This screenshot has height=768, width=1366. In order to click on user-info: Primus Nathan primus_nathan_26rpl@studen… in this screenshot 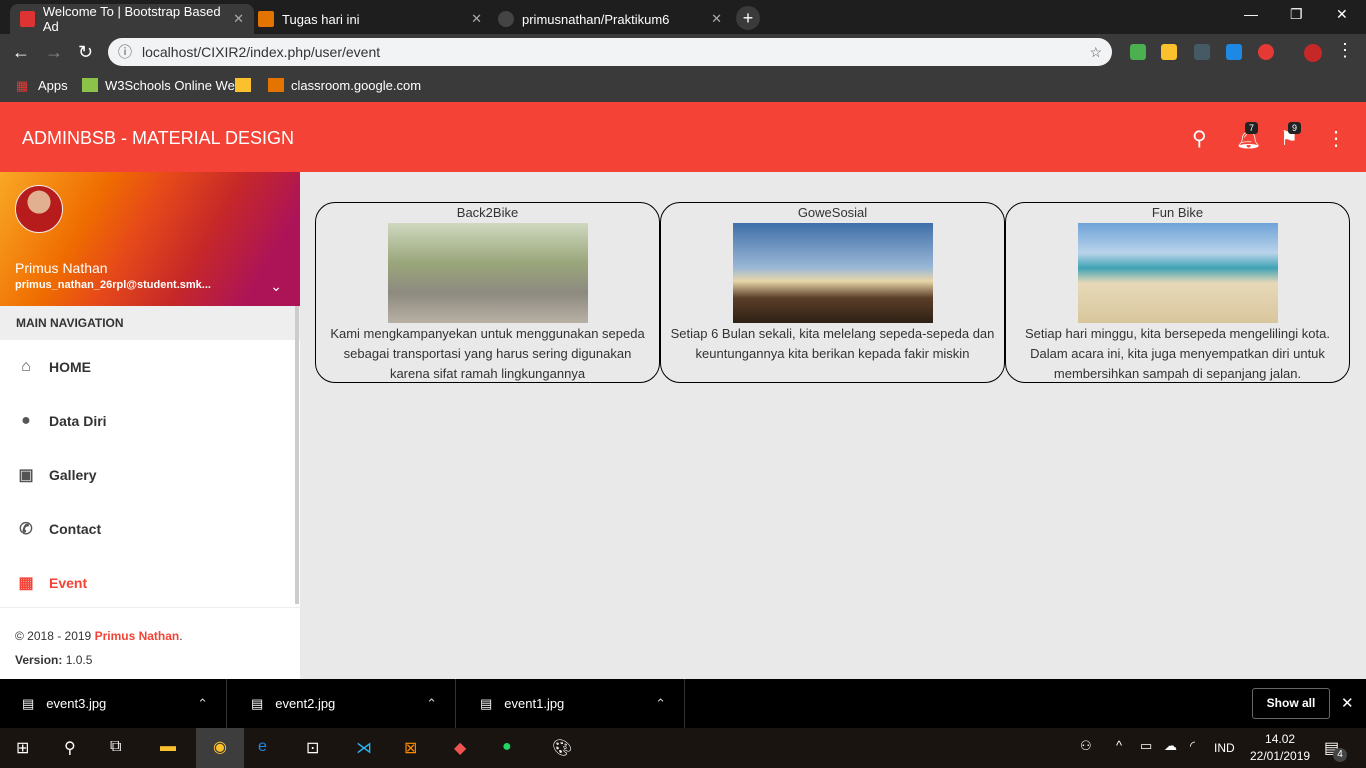, I will do `click(150, 239)`.